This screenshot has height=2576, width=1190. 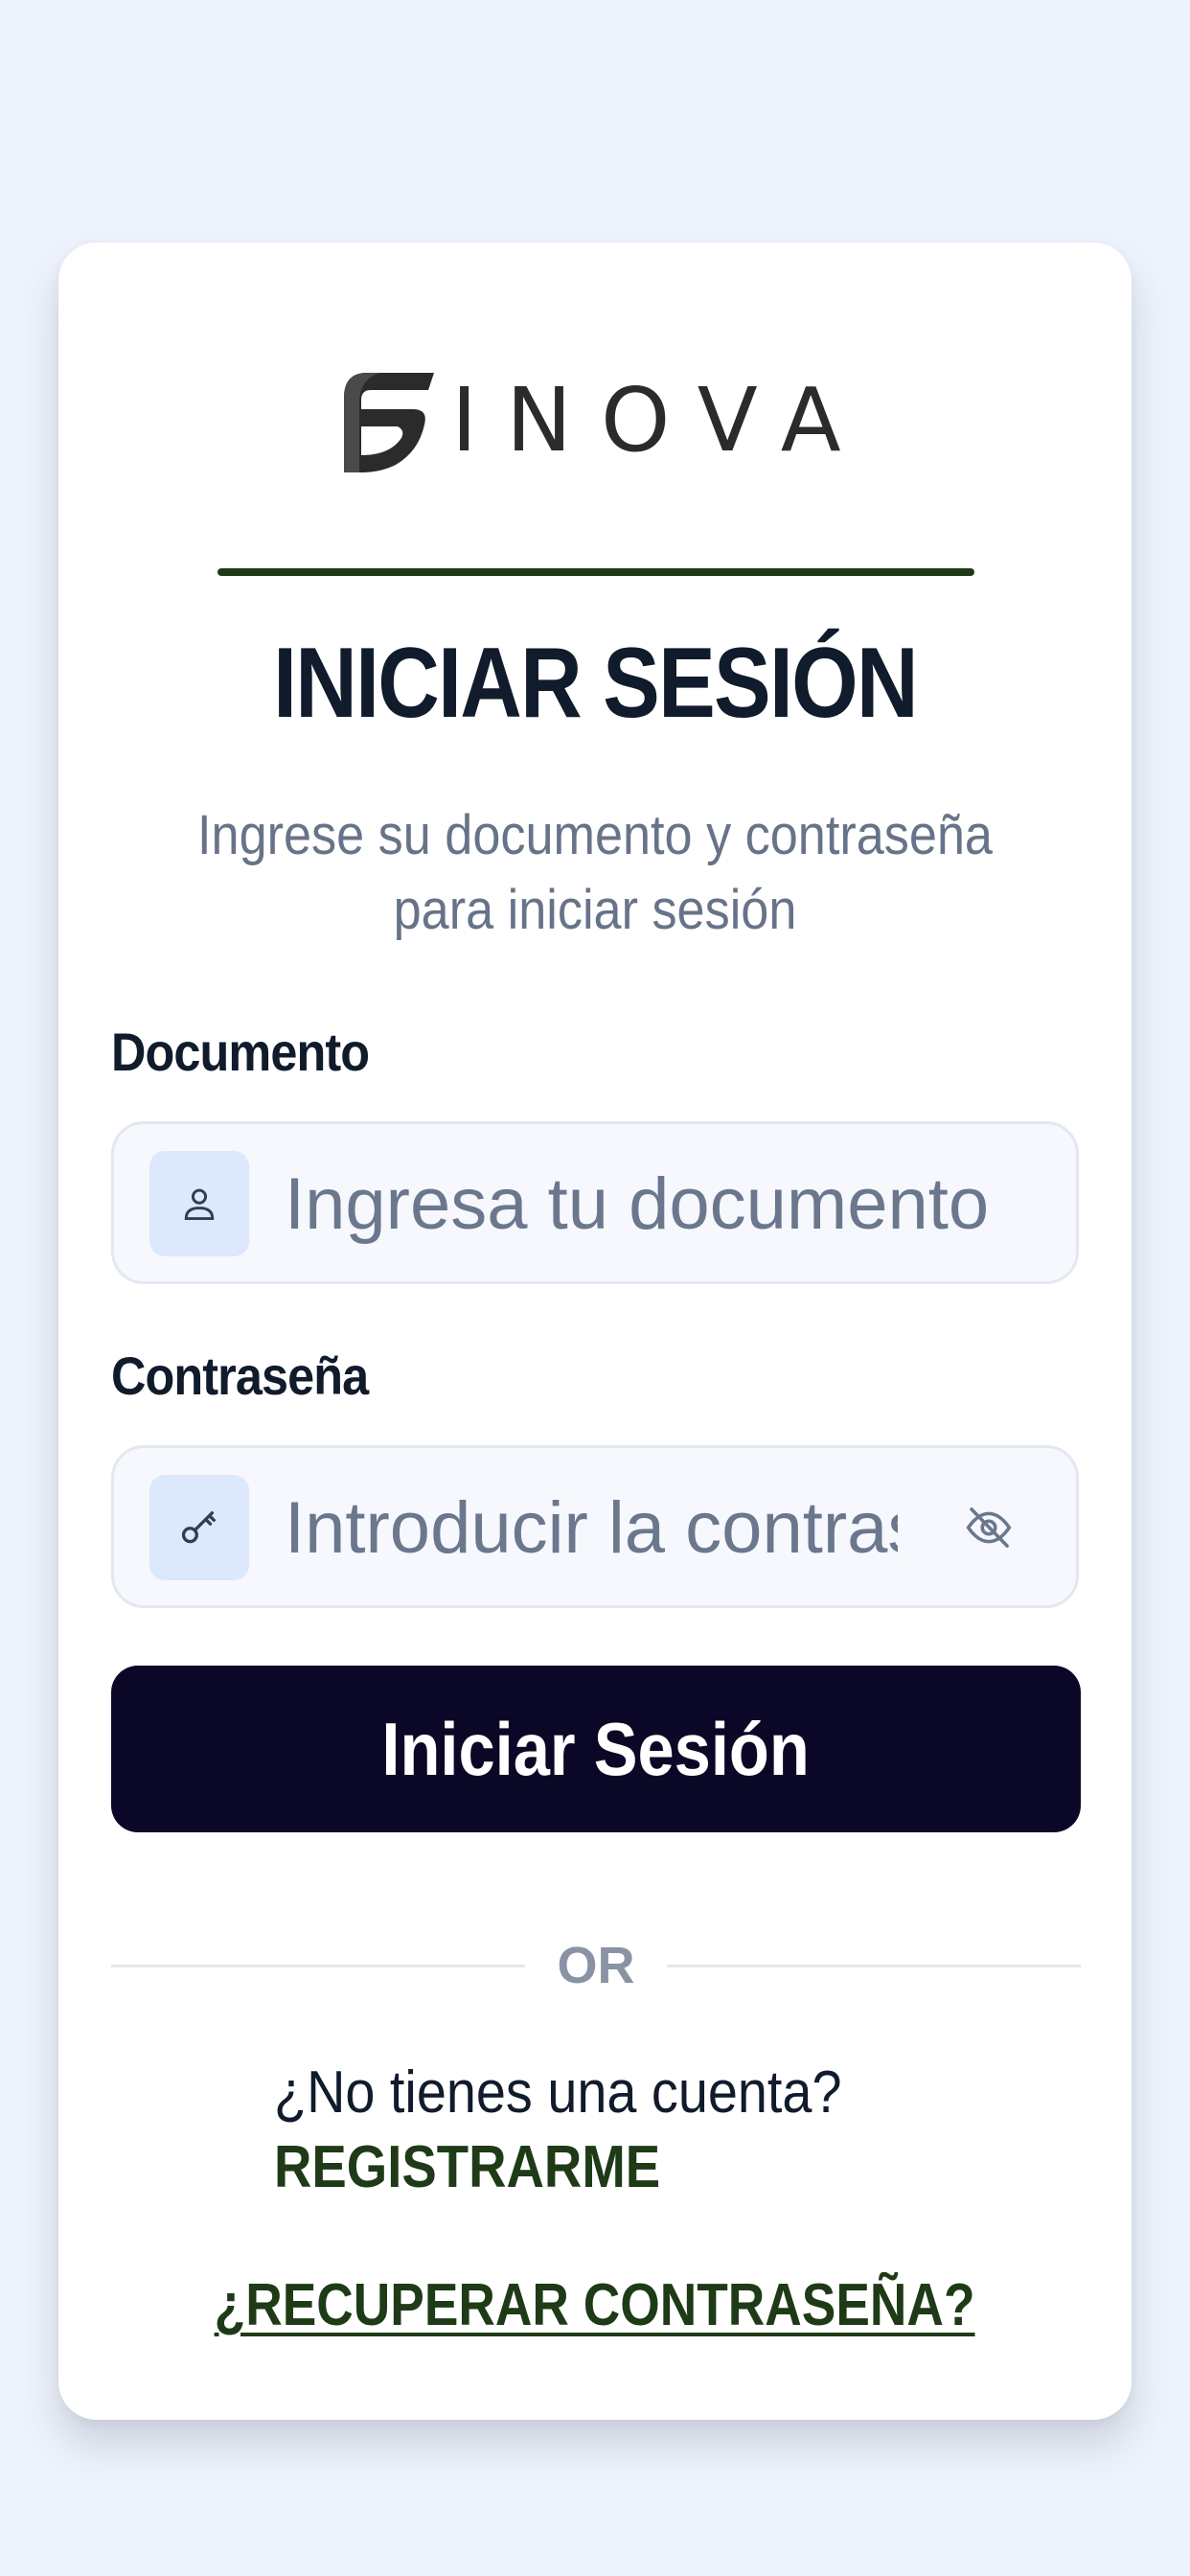 I want to click on login-button-label: Iniciar Sesión, so click(x=596, y=1748).